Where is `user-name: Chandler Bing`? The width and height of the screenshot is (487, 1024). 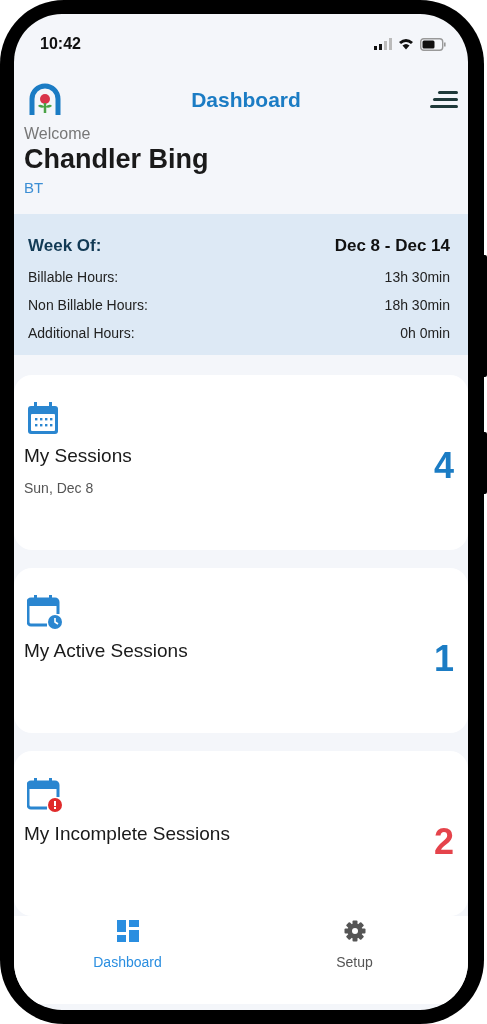
user-name: Chandler Bing is located at coordinates (117, 159).